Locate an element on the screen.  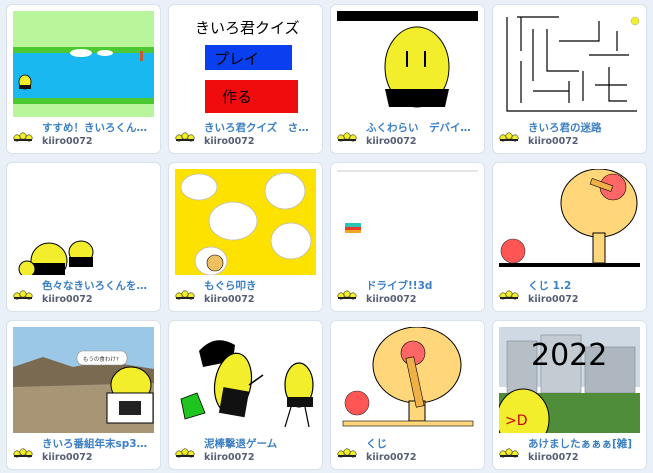
project-title-link: ふくわらい デバイス版 is located at coordinates (423, 128).